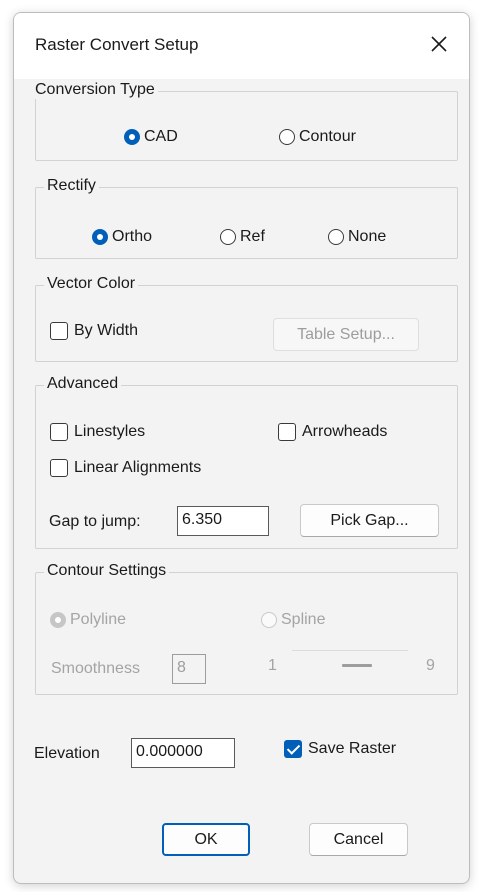 The image size is (478, 892). I want to click on ok-button: OK, so click(206, 839).